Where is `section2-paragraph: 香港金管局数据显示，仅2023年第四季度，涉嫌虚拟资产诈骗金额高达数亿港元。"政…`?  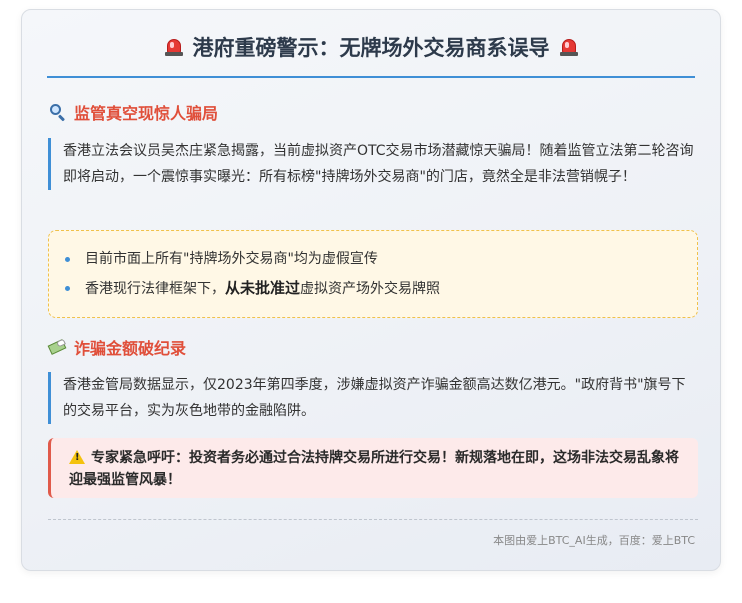
section2-paragraph: 香港金管局数据显示，仅2023年第四季度，涉嫌虚拟资产诈骗金额高达数亿港元。"政… is located at coordinates (373, 398).